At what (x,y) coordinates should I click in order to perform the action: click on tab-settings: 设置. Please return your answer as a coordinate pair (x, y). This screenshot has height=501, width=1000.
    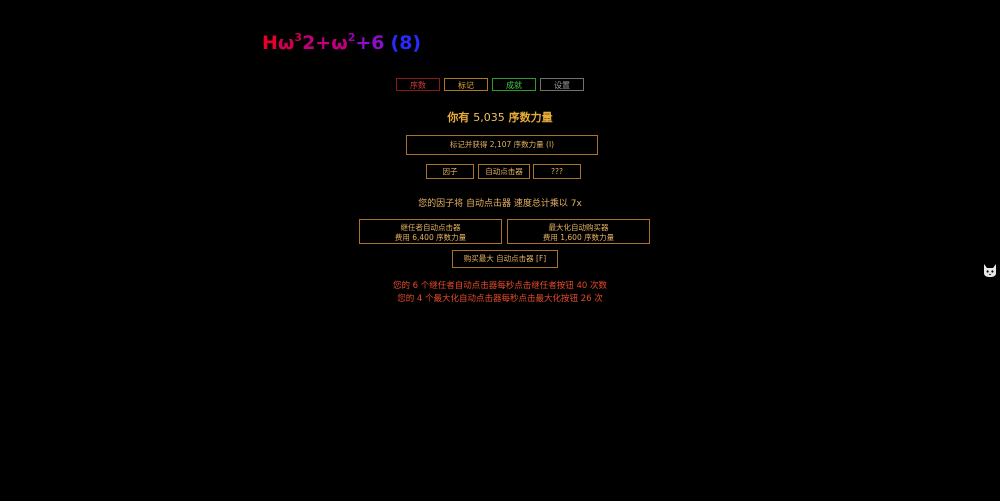
    Looking at the image, I should click on (562, 84).